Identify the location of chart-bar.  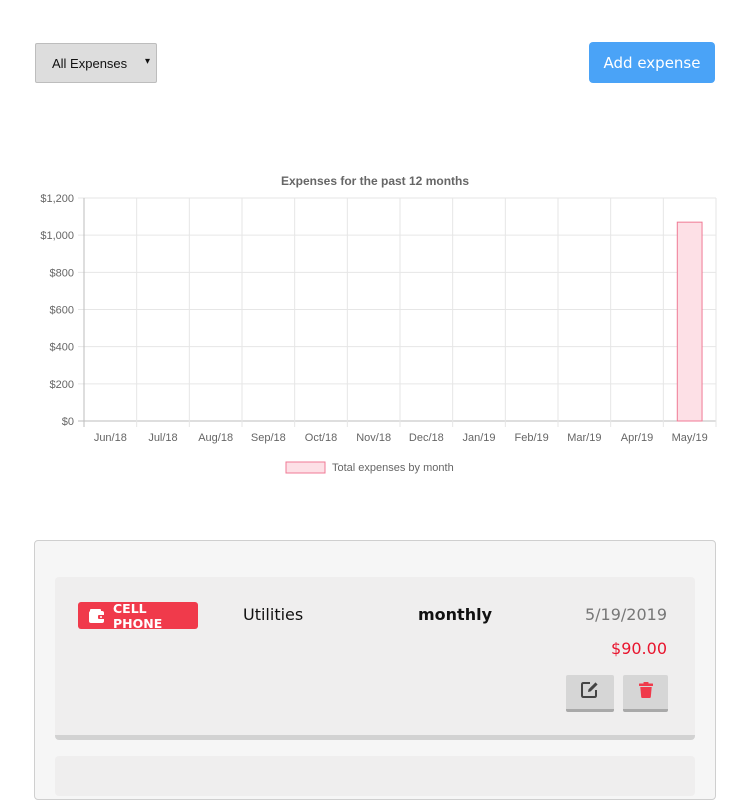
(689, 321).